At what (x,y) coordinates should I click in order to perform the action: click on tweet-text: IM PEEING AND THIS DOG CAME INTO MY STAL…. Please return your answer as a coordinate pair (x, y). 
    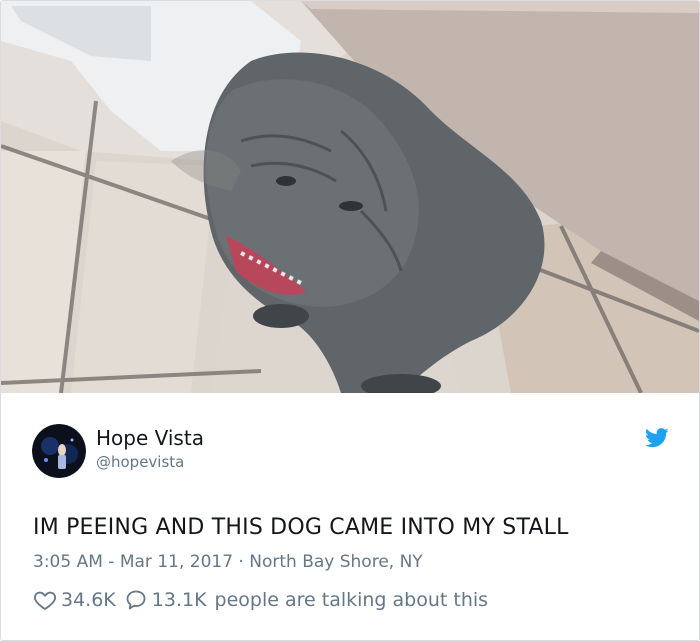
    Looking at the image, I should click on (301, 527).